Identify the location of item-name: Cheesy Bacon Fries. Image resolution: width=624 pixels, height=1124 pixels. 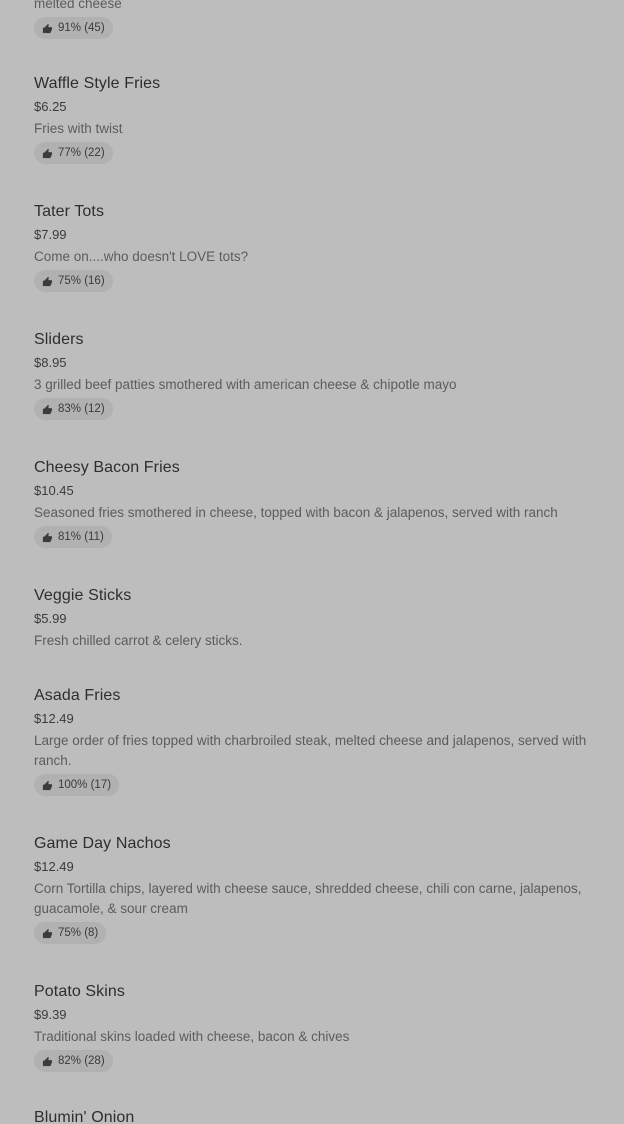
(107, 467).